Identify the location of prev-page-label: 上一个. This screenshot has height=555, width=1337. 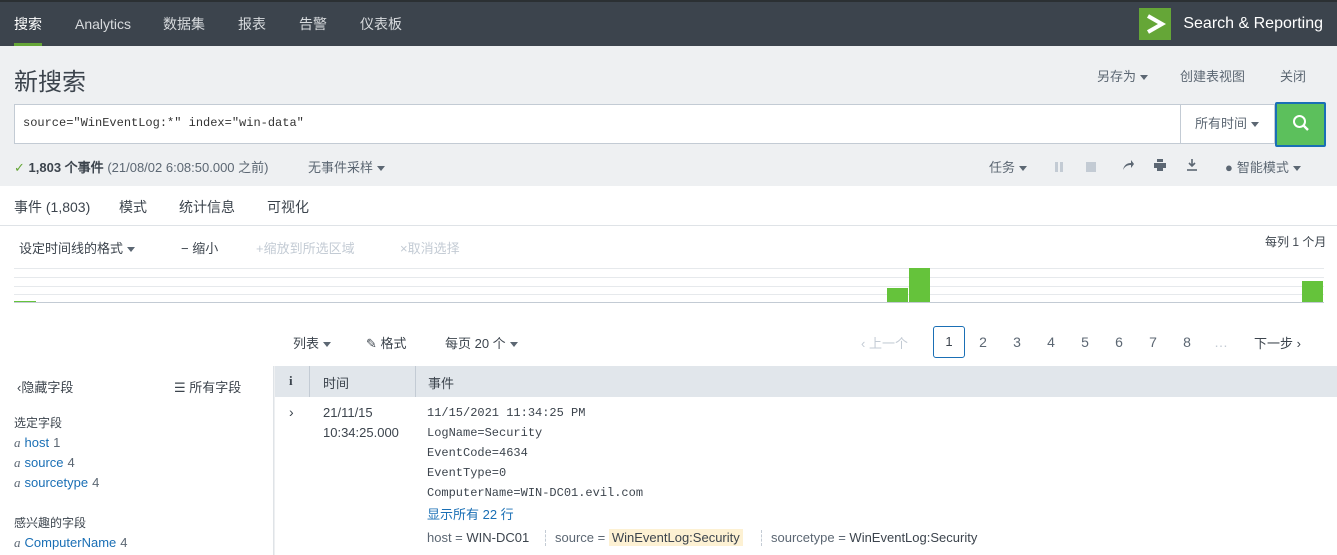
(888, 343).